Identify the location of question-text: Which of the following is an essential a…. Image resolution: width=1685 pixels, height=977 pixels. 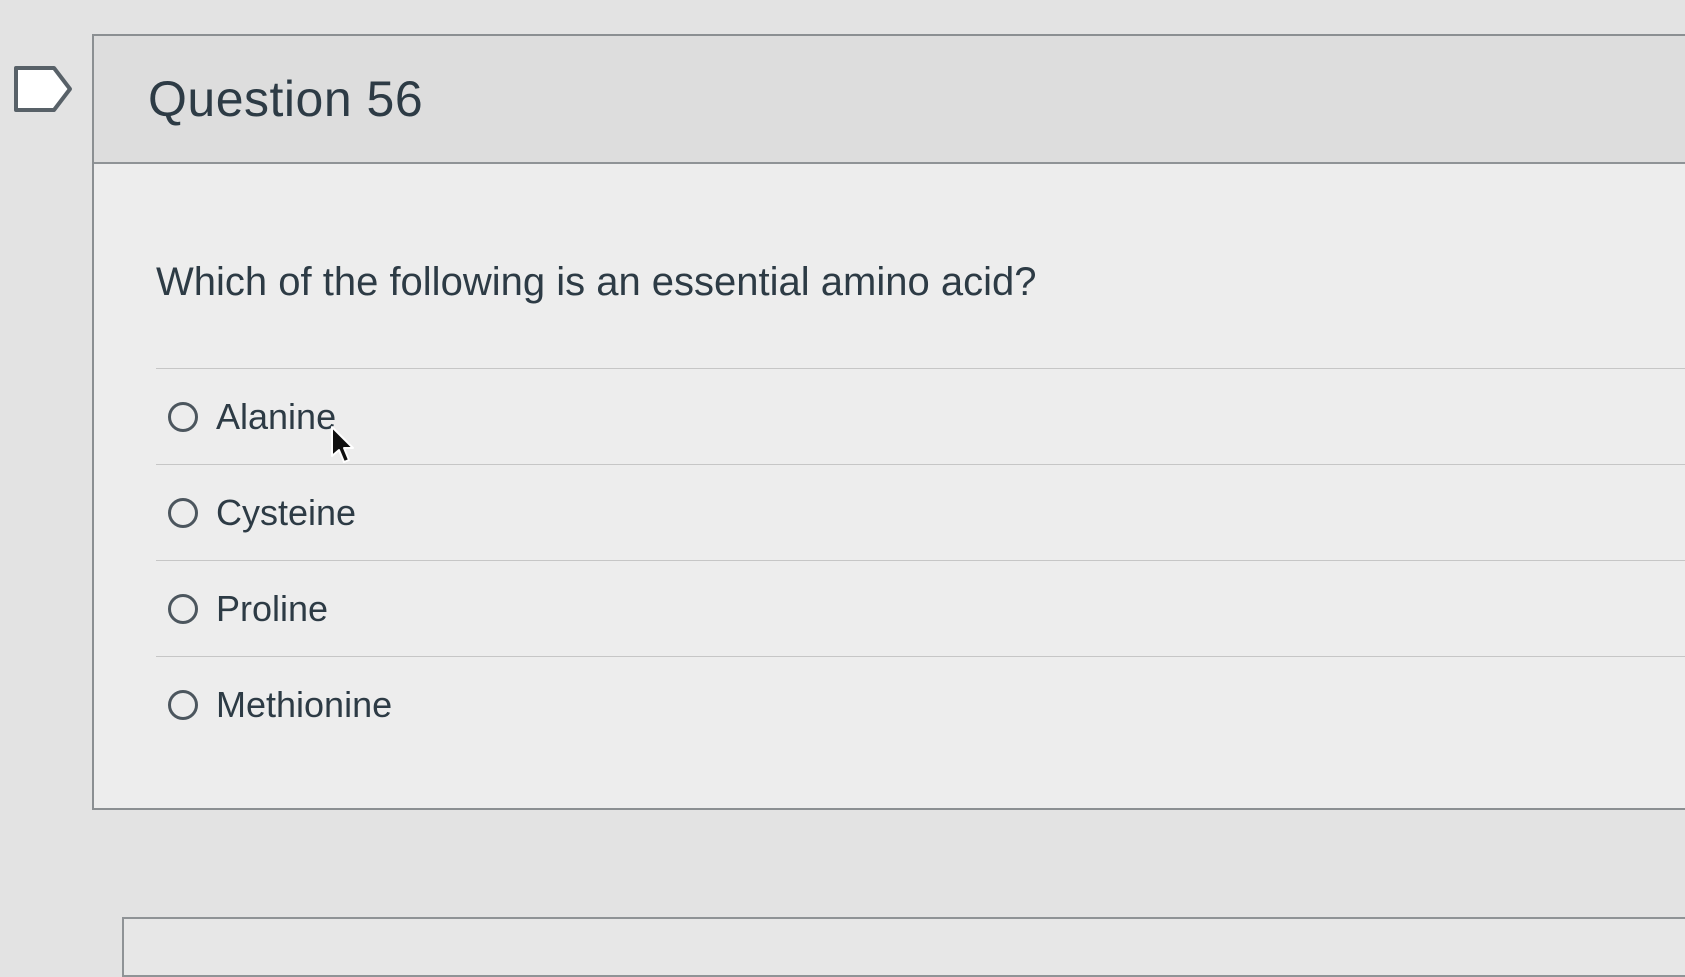
(596, 282).